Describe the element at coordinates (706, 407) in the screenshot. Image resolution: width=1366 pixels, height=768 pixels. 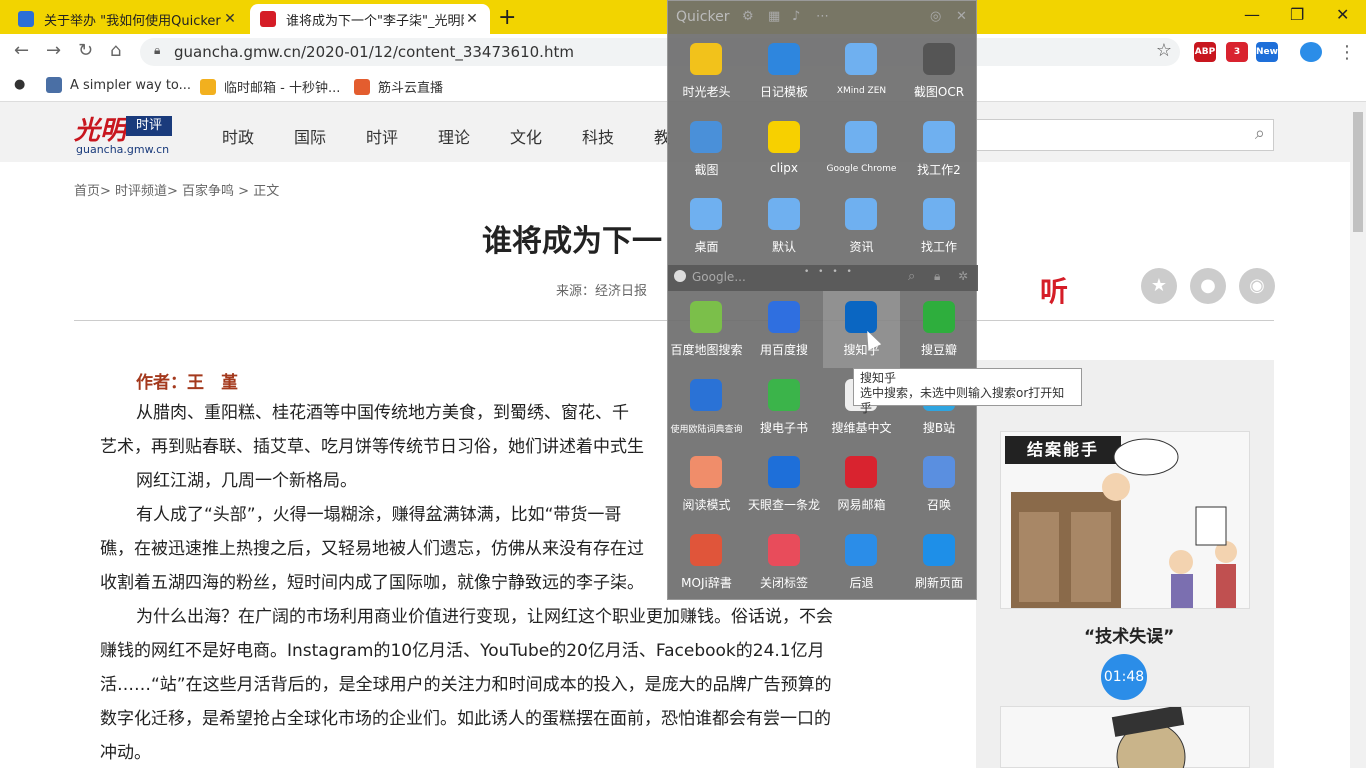
I see `quicker-action: 使用欧陆词典查询` at that location.